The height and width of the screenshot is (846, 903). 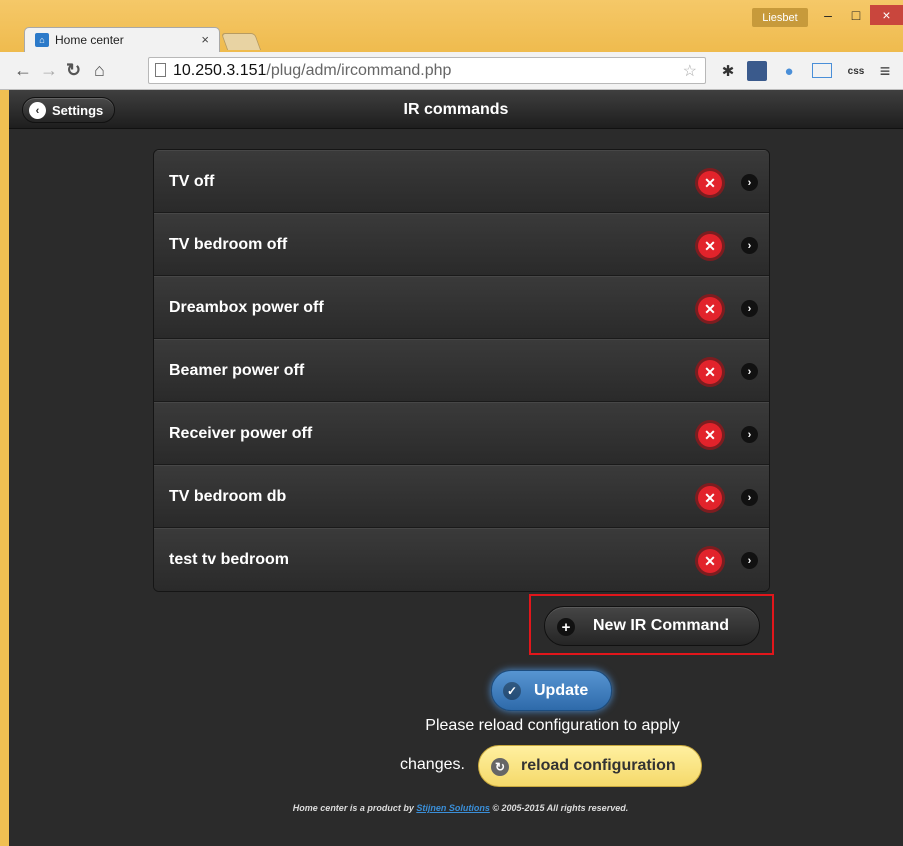 What do you see at coordinates (789, 71) in the screenshot?
I see `ghost-extension-icon: ●` at bounding box center [789, 71].